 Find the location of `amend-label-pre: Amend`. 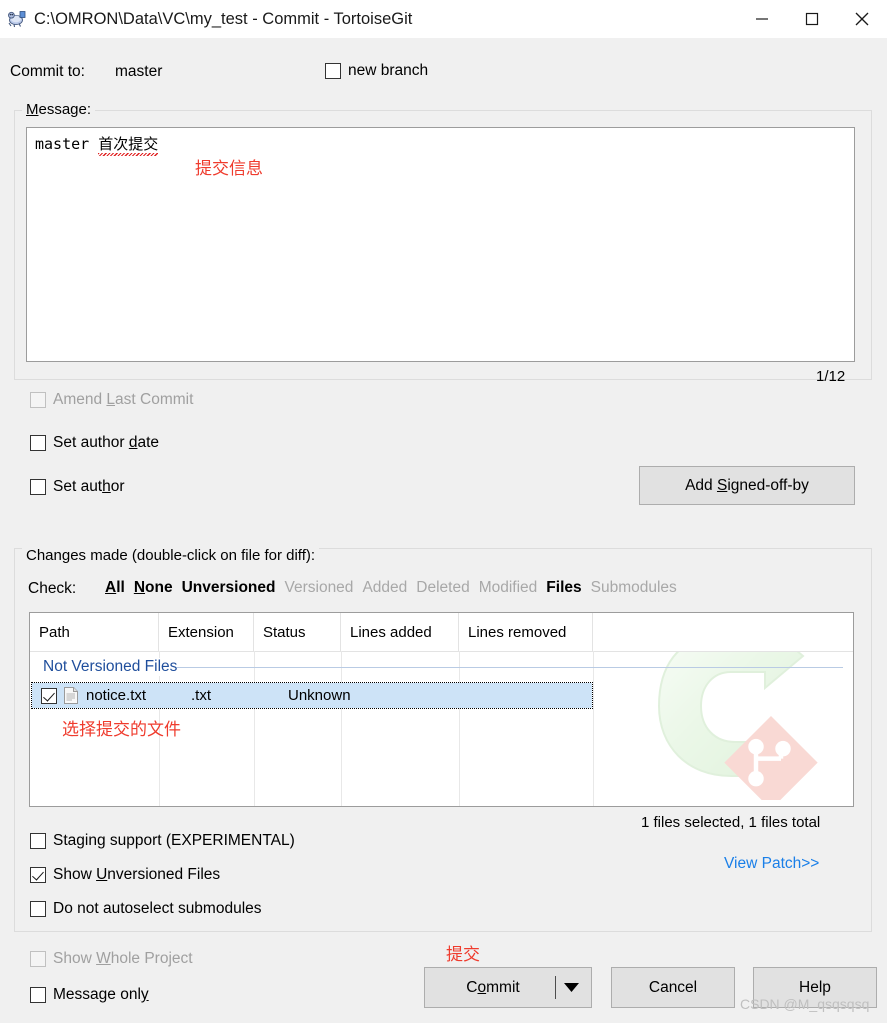

amend-label-pre: Amend is located at coordinates (80, 399).